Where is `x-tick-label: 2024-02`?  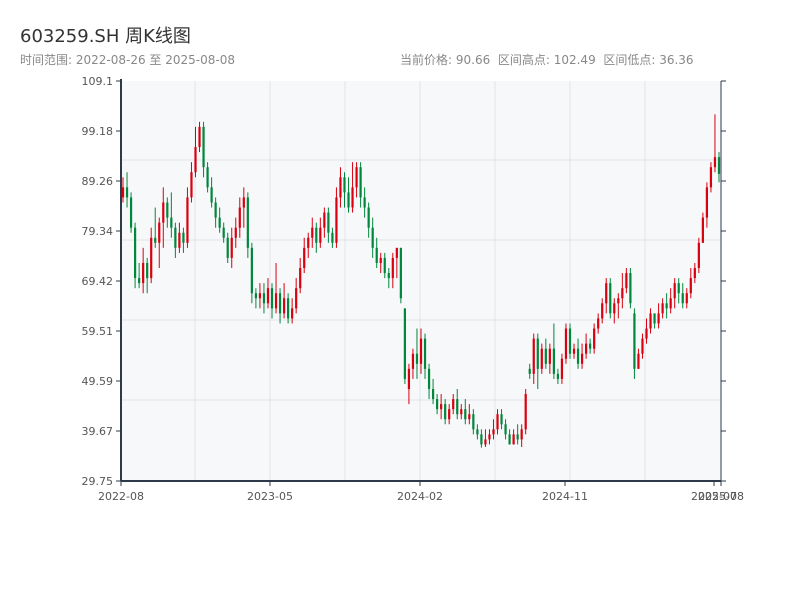 x-tick-label: 2024-02 is located at coordinates (420, 496).